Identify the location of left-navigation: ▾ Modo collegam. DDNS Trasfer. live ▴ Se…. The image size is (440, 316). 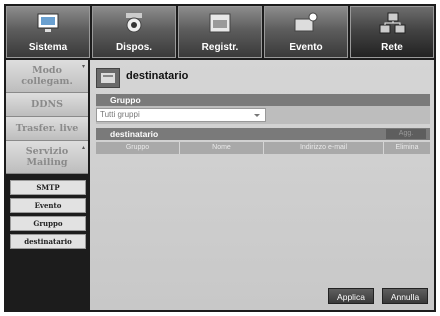
(47, 185).